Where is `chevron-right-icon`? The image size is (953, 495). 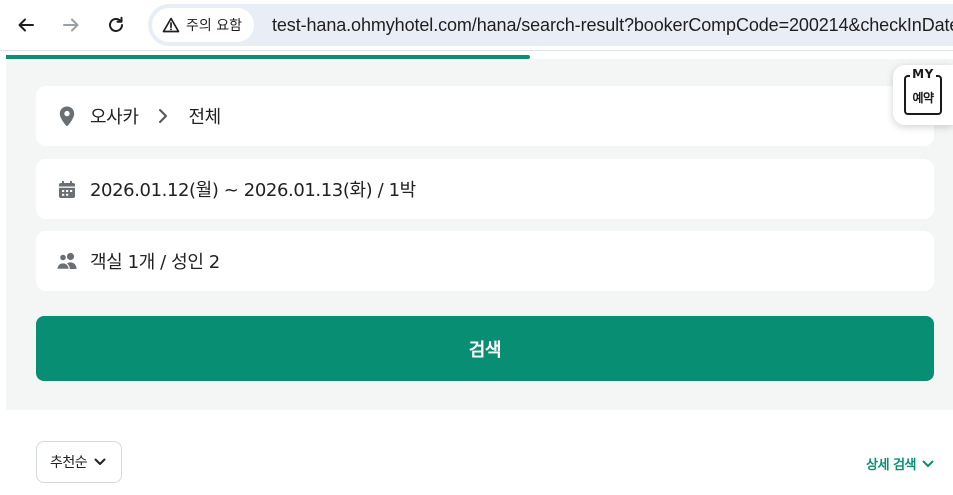 chevron-right-icon is located at coordinates (163, 116).